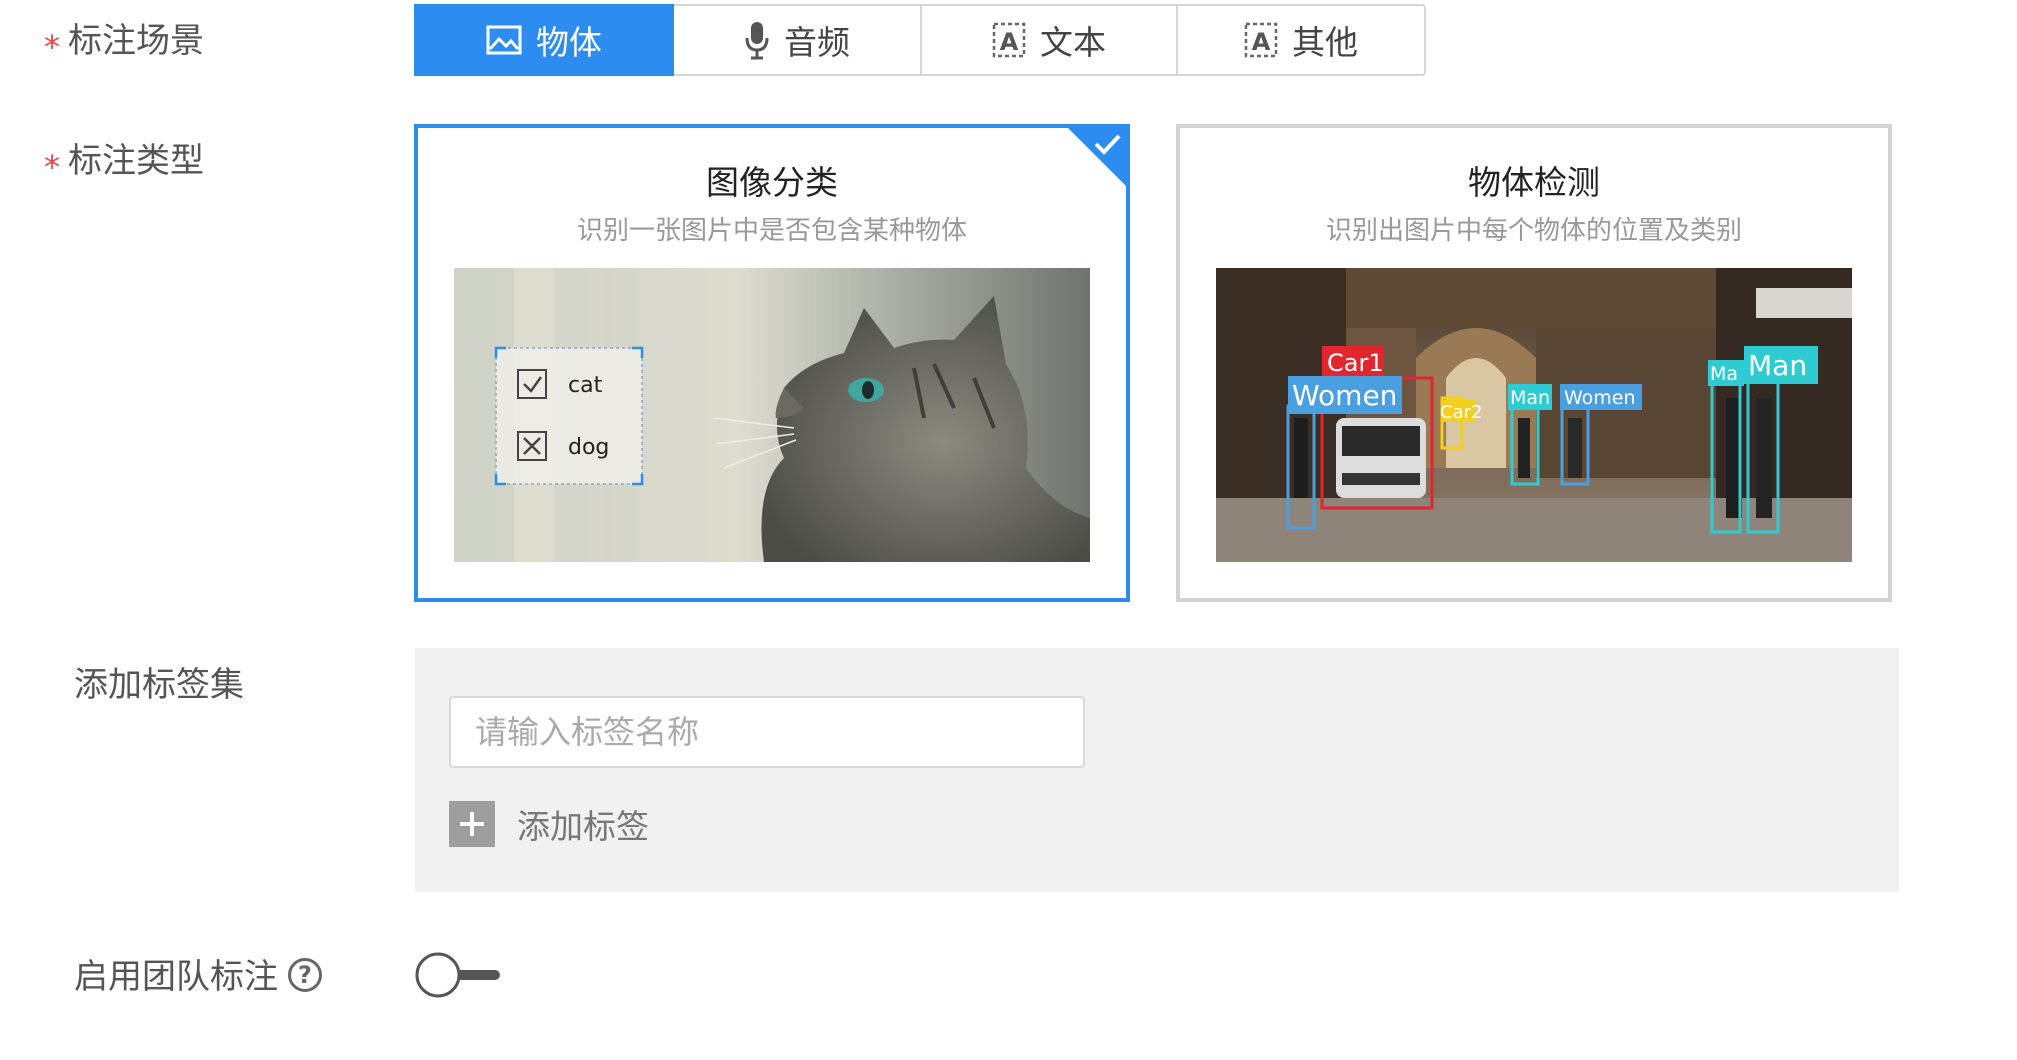 Image resolution: width=2017 pixels, height=1060 pixels. I want to click on tagset-label: 添加标签集, so click(159, 685).